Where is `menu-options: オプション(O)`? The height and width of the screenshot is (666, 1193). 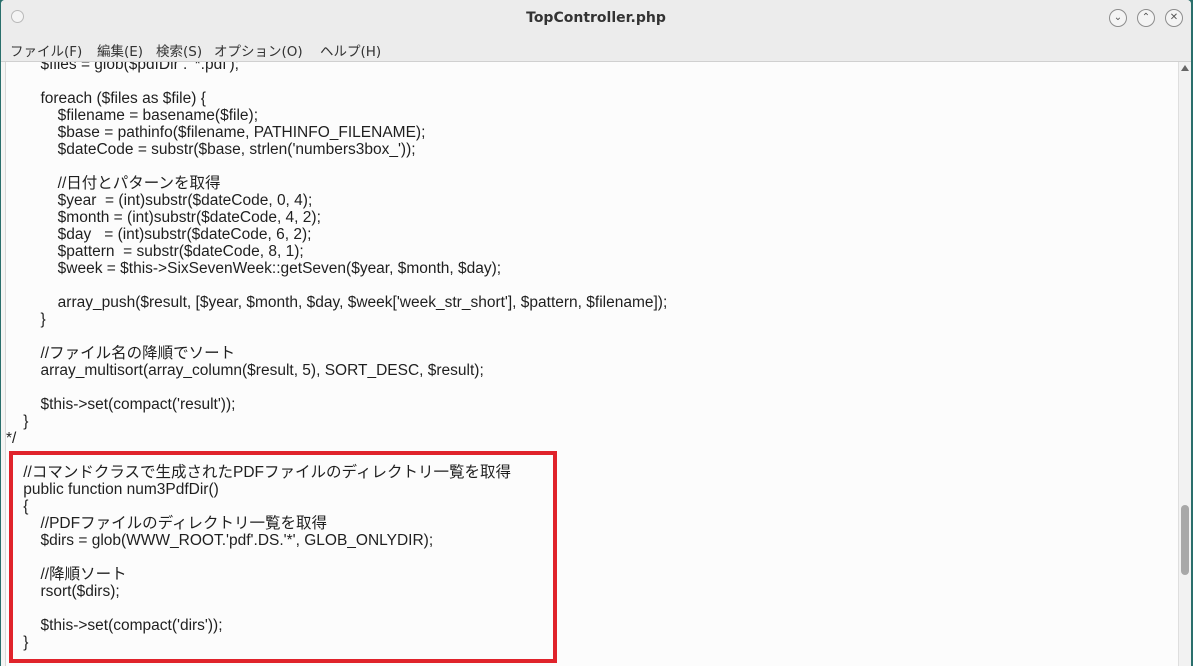 menu-options: オプション(O) is located at coordinates (258, 50).